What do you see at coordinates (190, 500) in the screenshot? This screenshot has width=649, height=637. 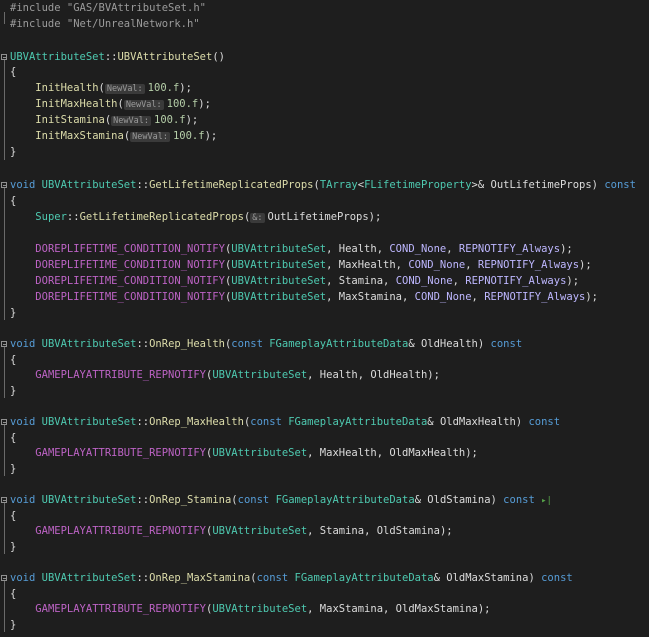 I see `function-name: OnRep_Stamina` at bounding box center [190, 500].